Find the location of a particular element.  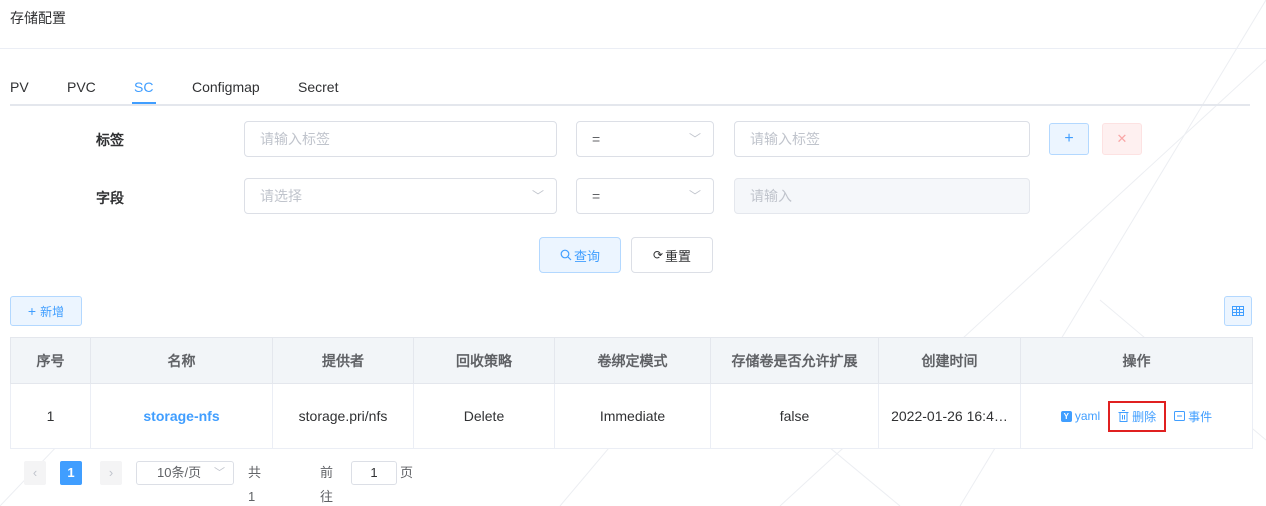

events-icon is located at coordinates (1180, 416).